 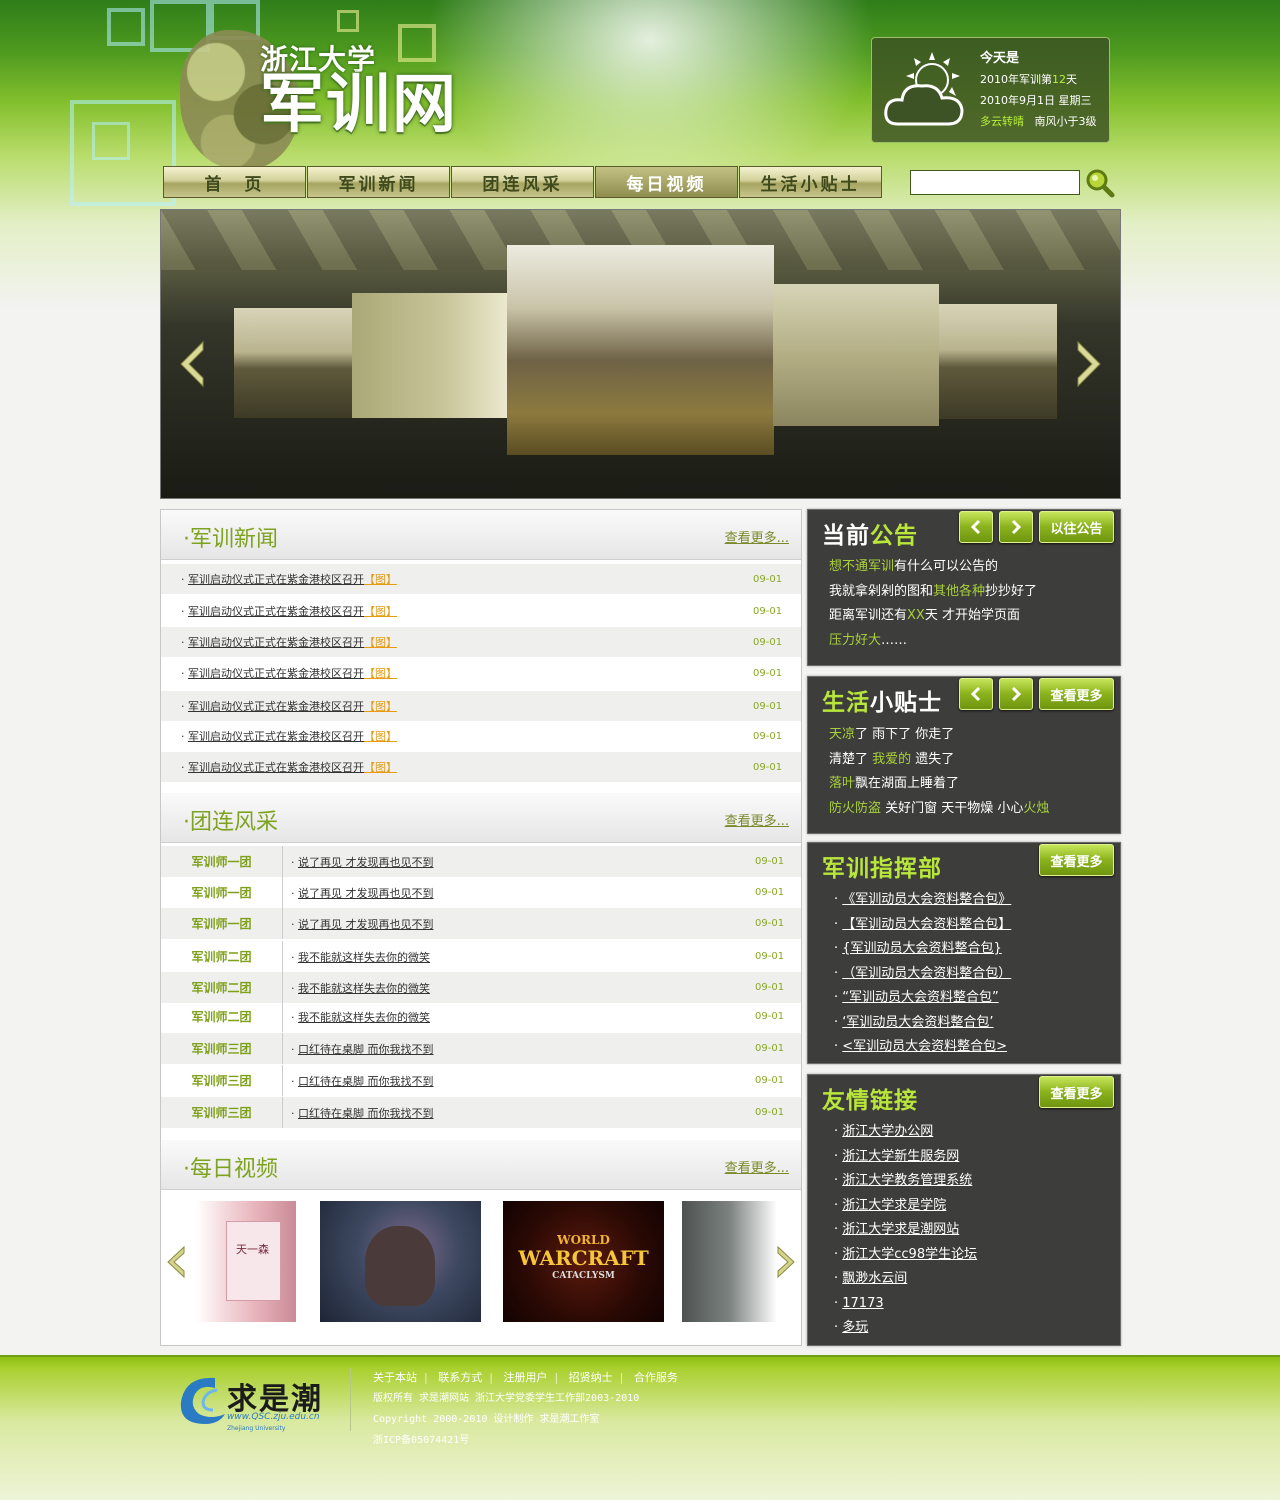 I want to click on video-thumb-1: 天一森, so click(x=246, y=1261).